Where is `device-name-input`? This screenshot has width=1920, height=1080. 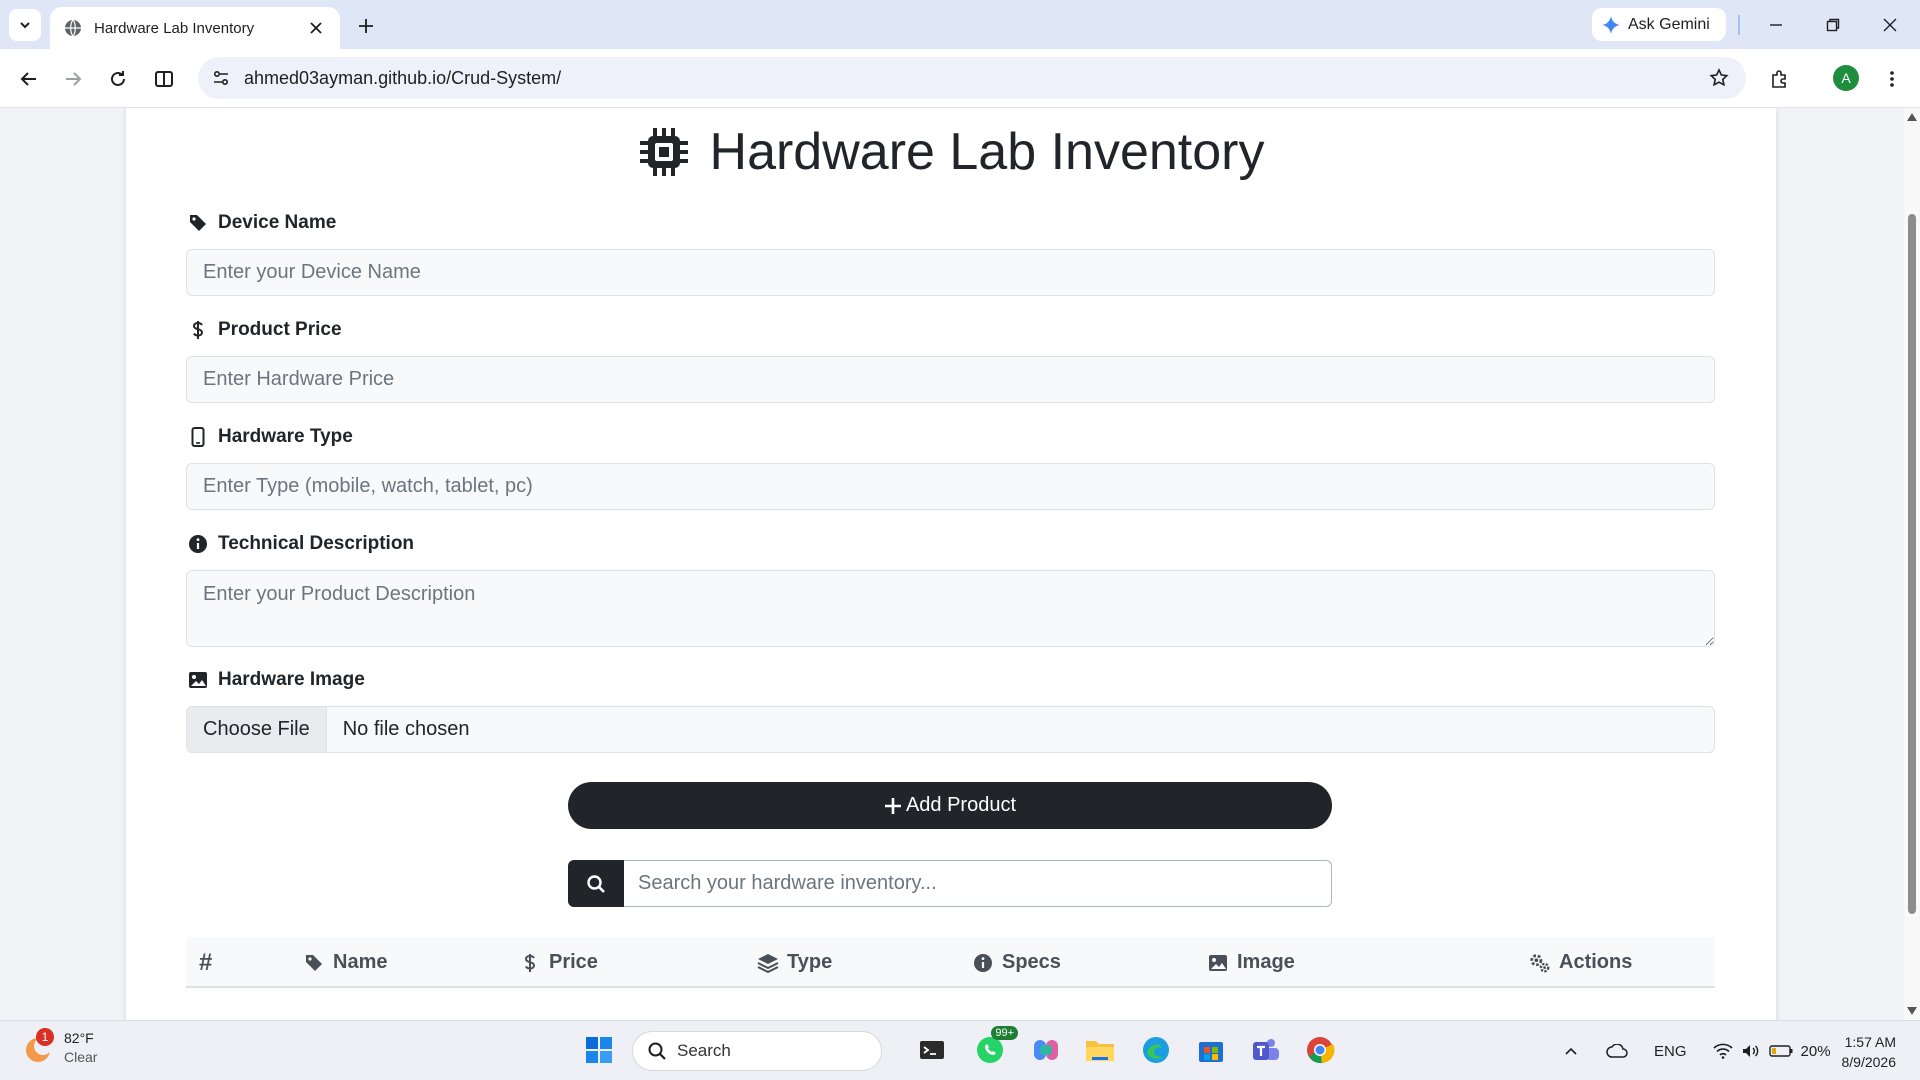 device-name-input is located at coordinates (950, 272).